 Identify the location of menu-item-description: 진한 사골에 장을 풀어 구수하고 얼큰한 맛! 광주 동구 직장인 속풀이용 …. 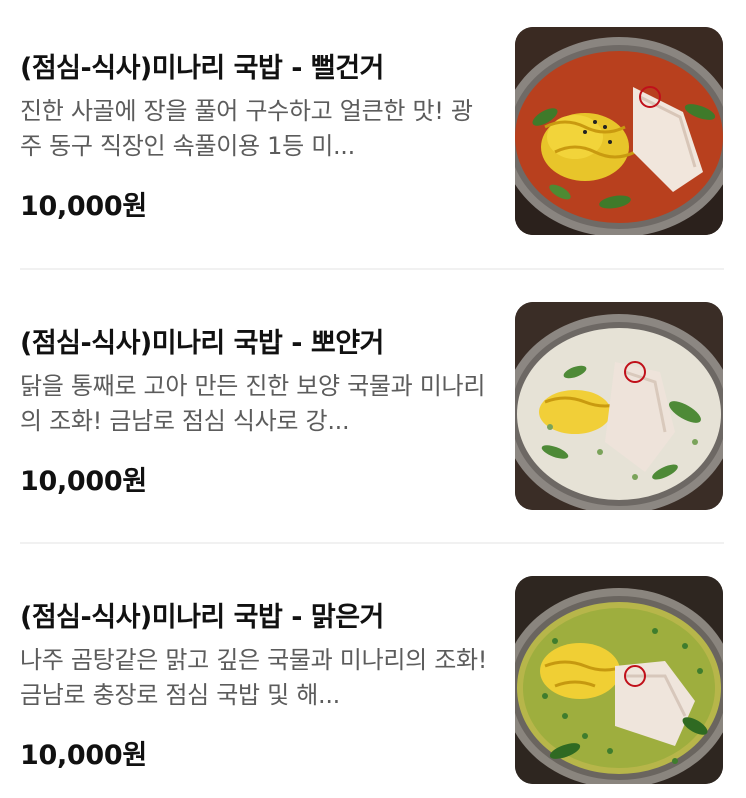
(246, 128).